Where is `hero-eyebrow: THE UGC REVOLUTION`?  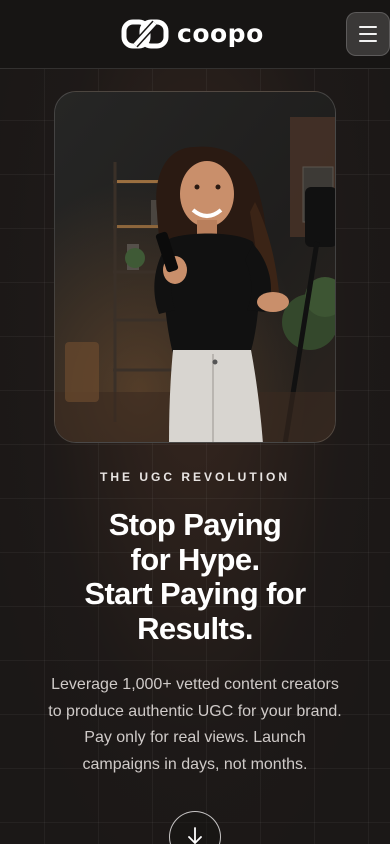 hero-eyebrow: THE UGC REVOLUTION is located at coordinates (194, 477).